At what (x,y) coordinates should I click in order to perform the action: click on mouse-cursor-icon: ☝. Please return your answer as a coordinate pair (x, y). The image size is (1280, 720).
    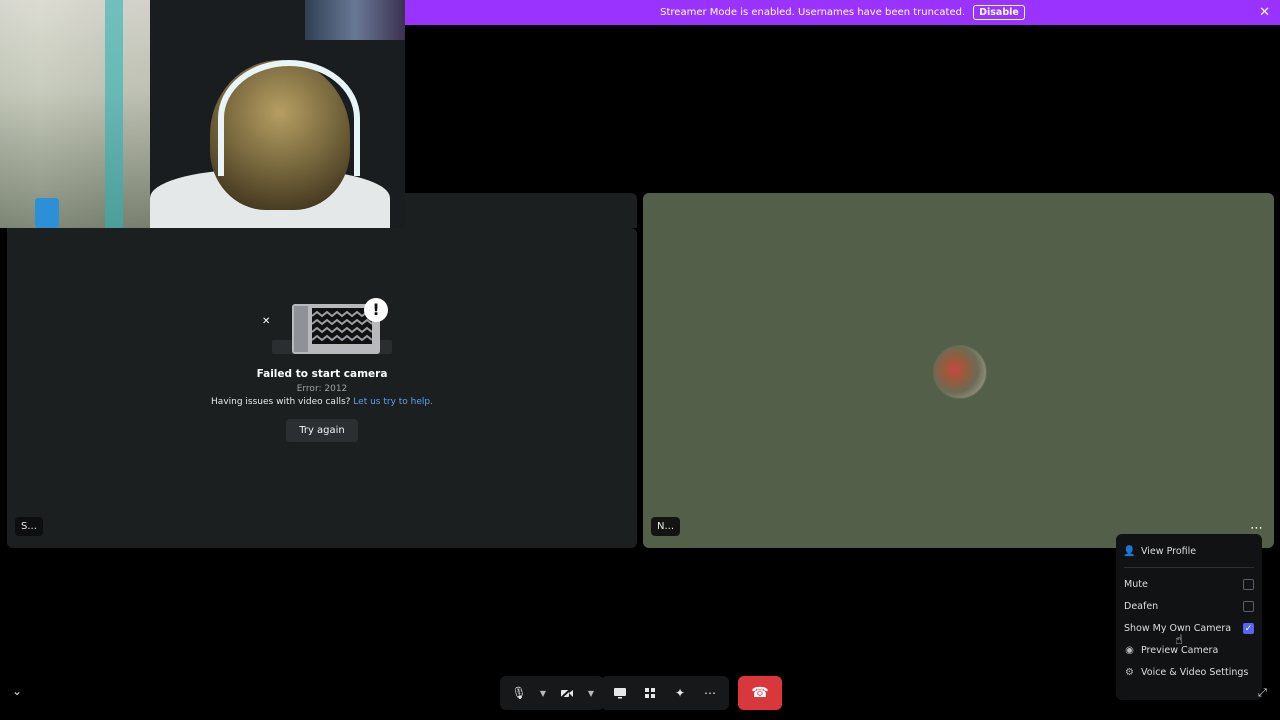
    Looking at the image, I should click on (1179, 640).